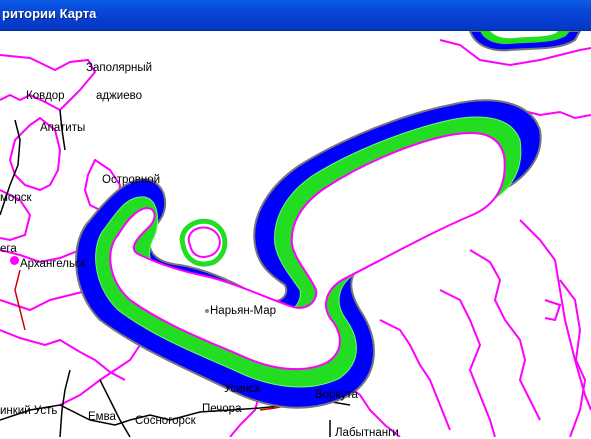  What do you see at coordinates (119, 96) in the screenshot?
I see `label-zapolyarny-partial: аджиево` at bounding box center [119, 96].